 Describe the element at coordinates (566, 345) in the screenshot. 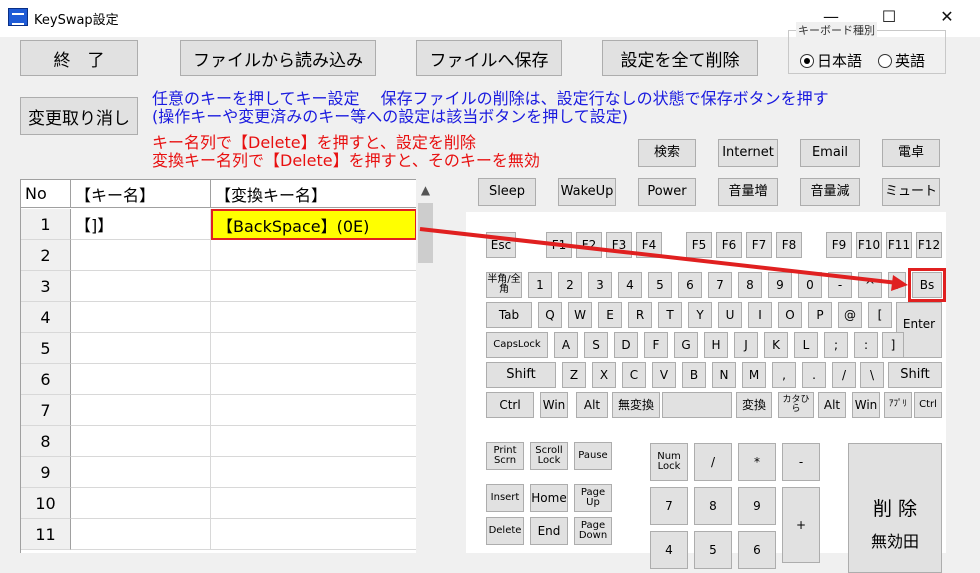

I see `key-a: A` at that location.